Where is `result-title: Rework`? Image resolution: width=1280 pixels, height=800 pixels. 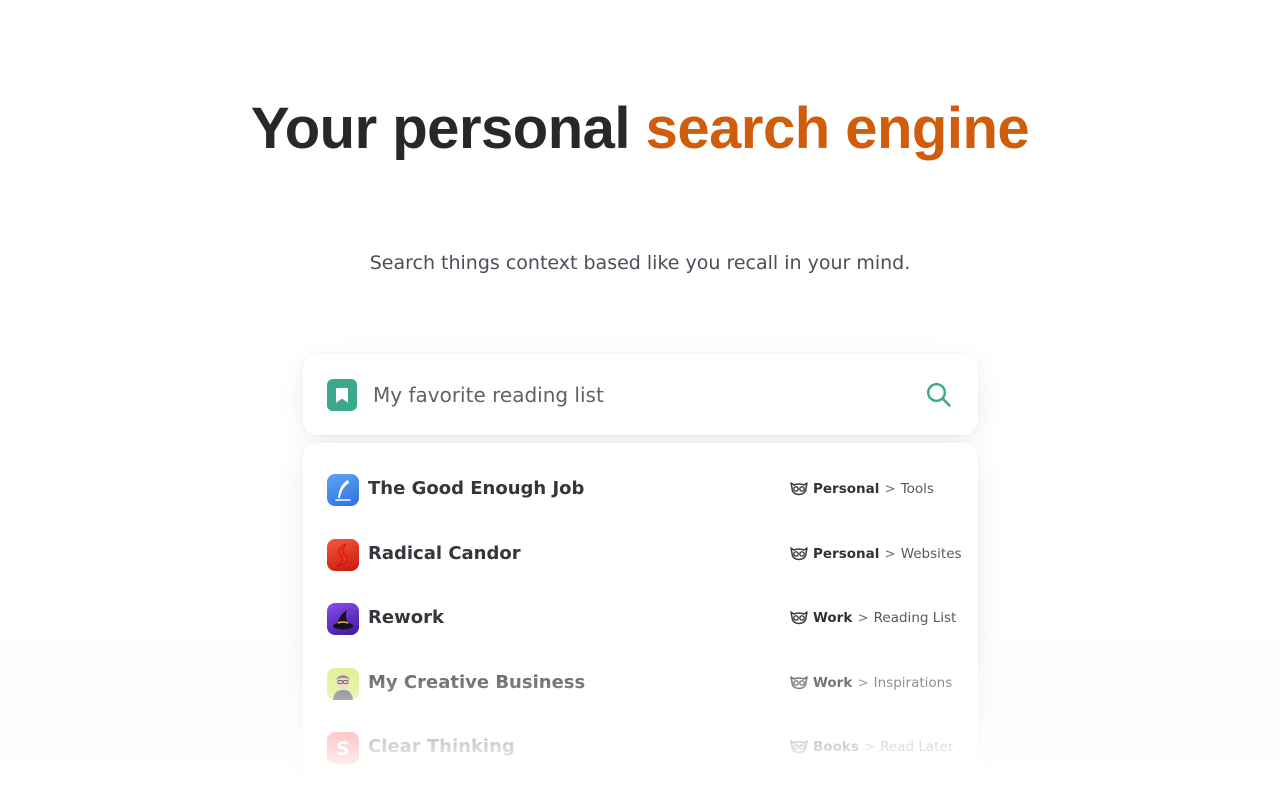 result-title: Rework is located at coordinates (406, 617).